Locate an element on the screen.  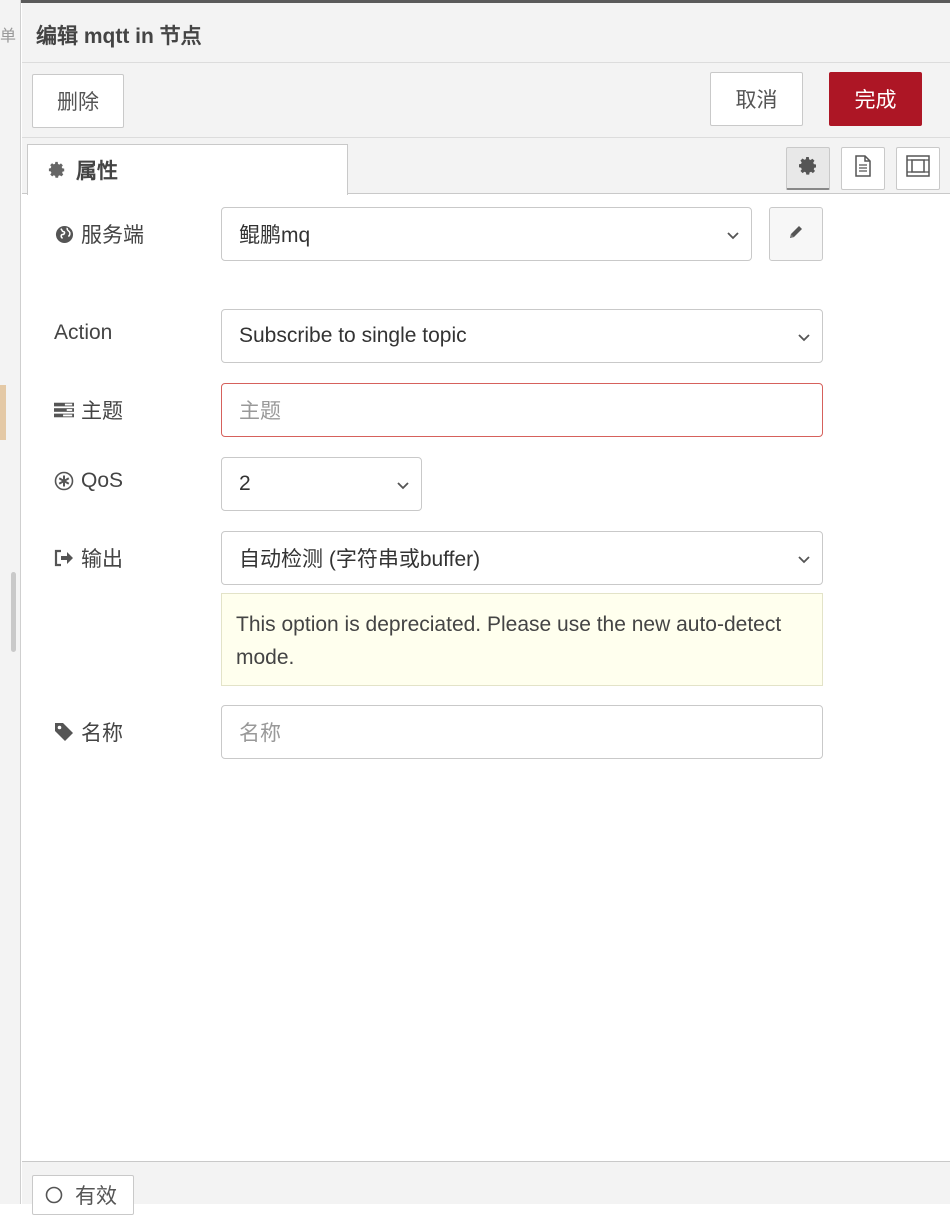
dialog-footer: 有效 is located at coordinates (486, 1188).